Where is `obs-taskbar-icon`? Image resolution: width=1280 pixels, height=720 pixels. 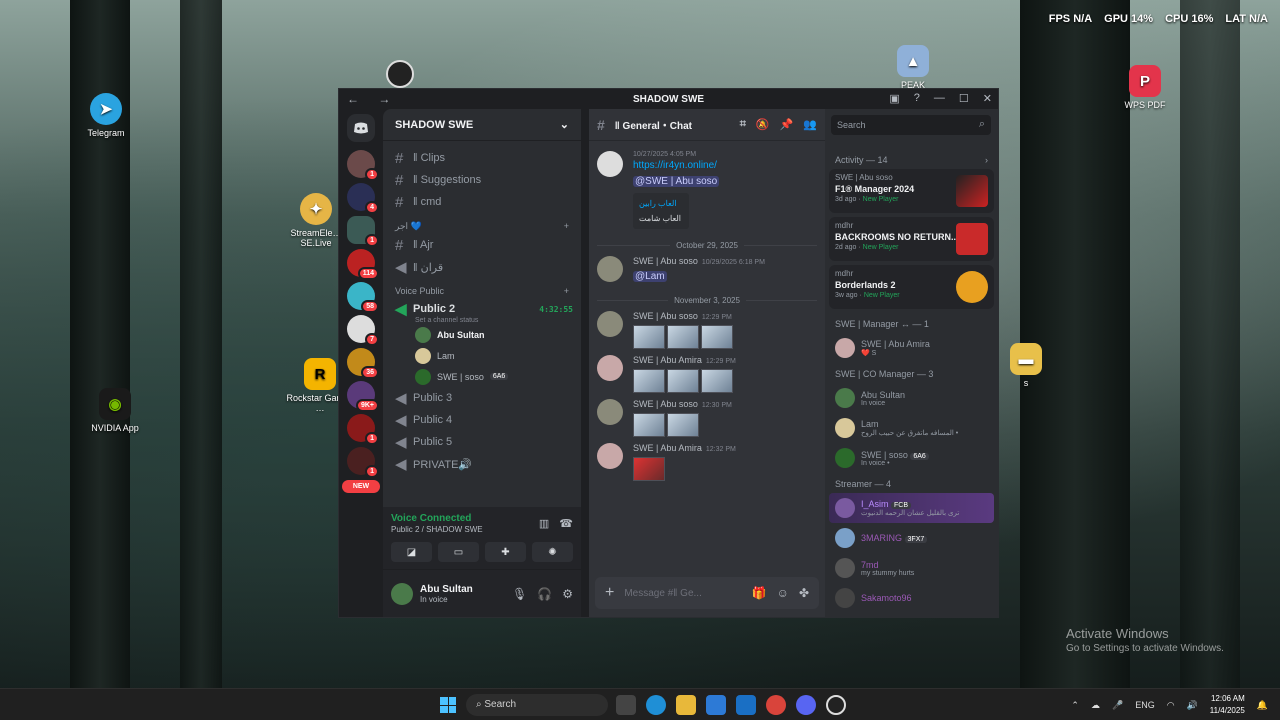 obs-taskbar-icon is located at coordinates (836, 705).